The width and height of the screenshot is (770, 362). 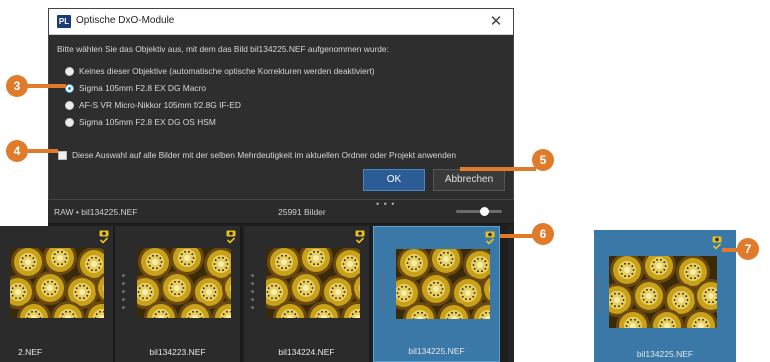 What do you see at coordinates (30, 352) in the screenshot?
I see `thumbnail-filename: 2.NEF` at bounding box center [30, 352].